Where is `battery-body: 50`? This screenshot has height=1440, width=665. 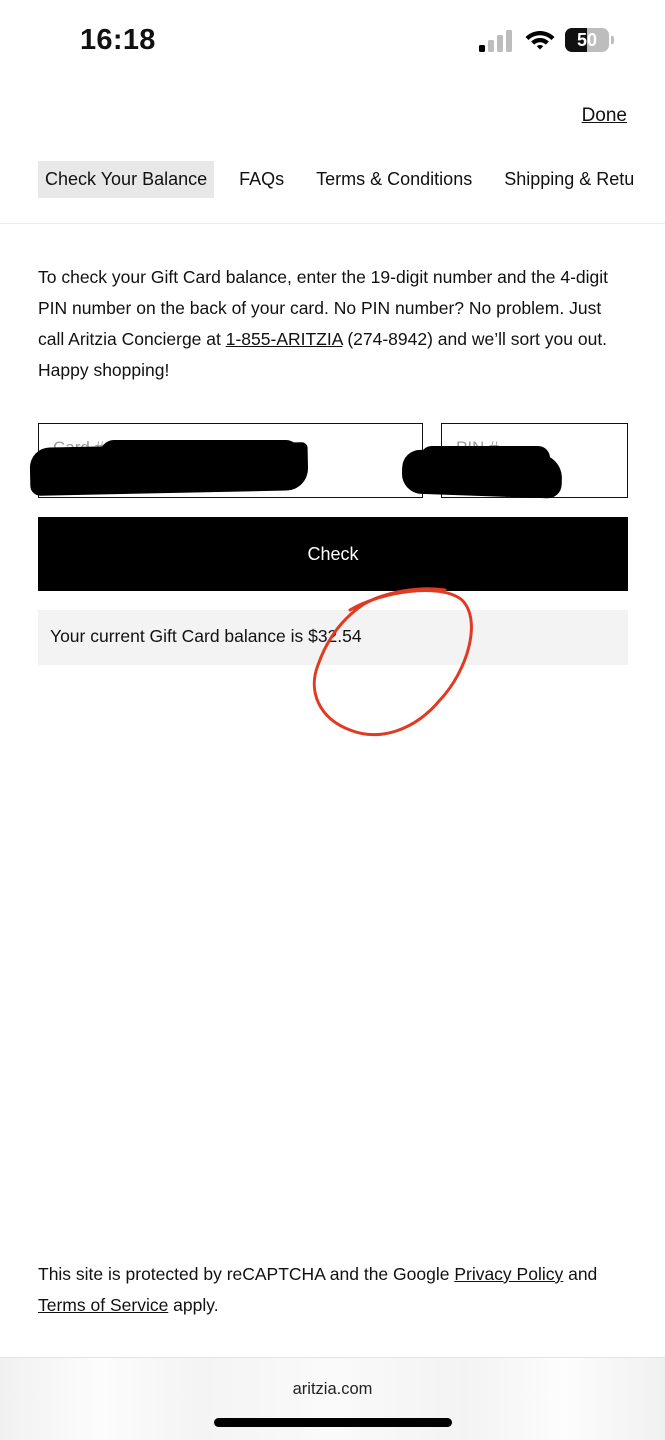
battery-body: 50 is located at coordinates (587, 40).